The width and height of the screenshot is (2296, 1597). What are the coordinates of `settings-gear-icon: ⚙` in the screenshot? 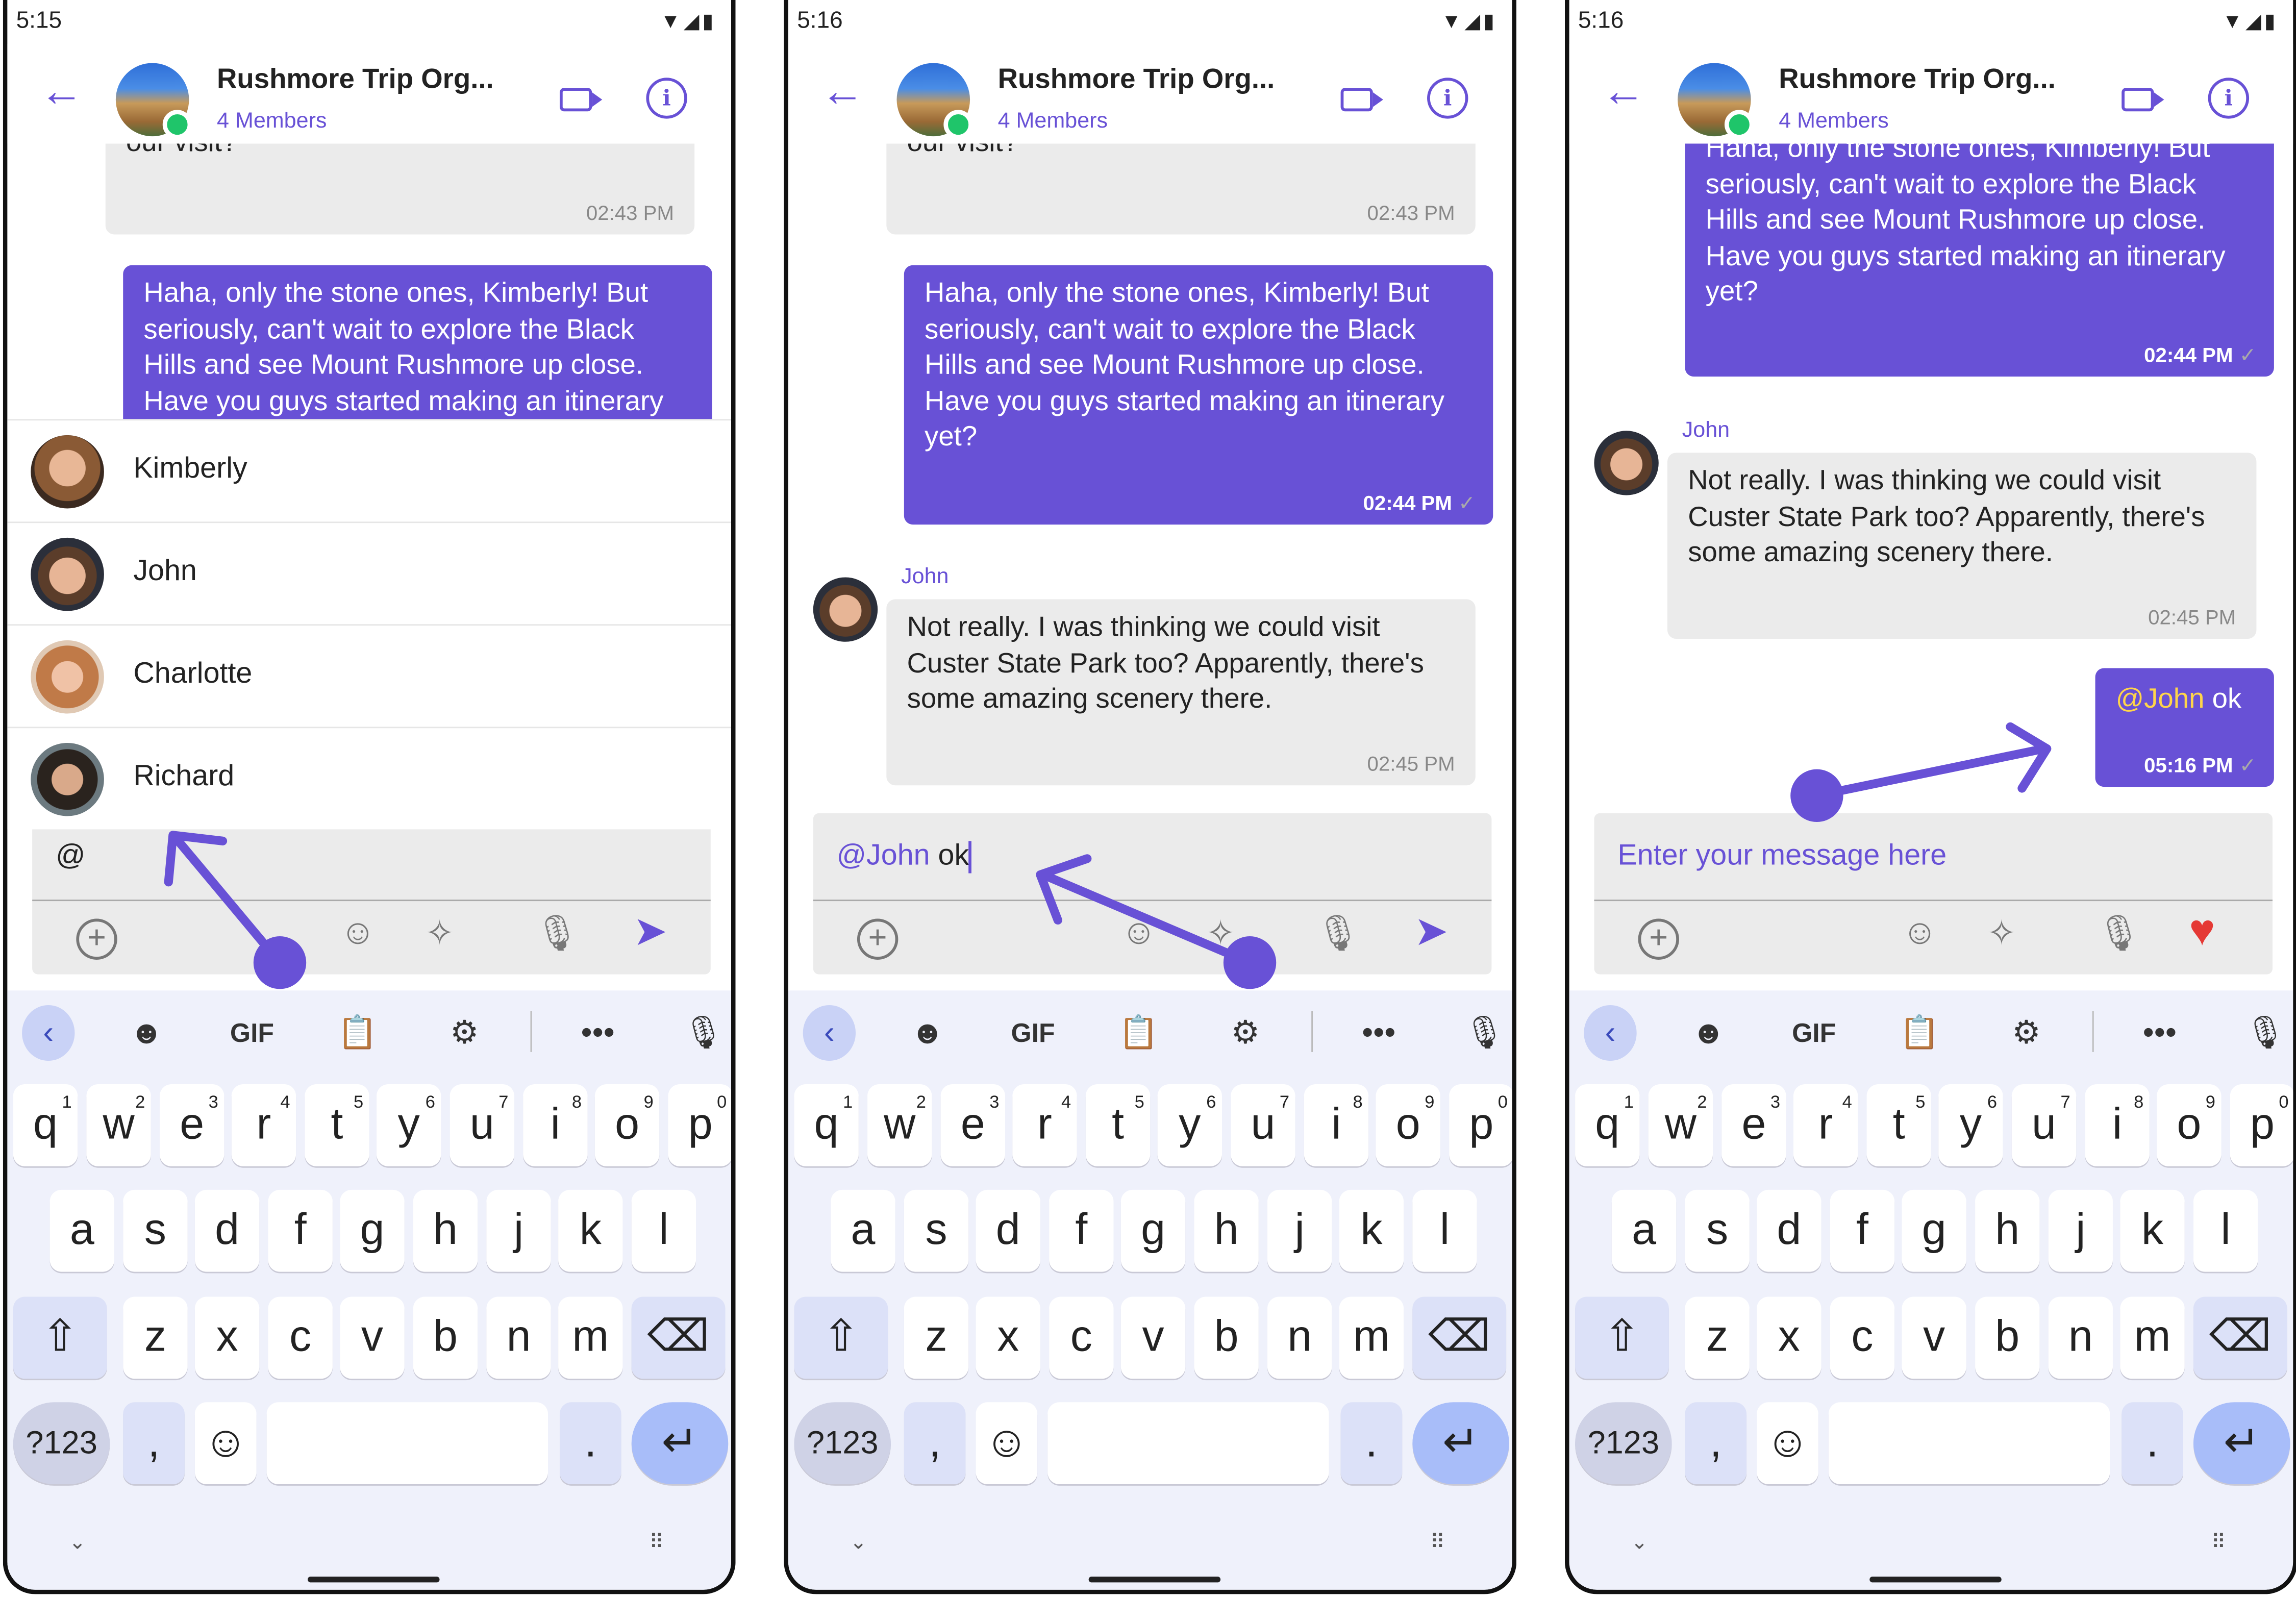 It's located at (1246, 1033).